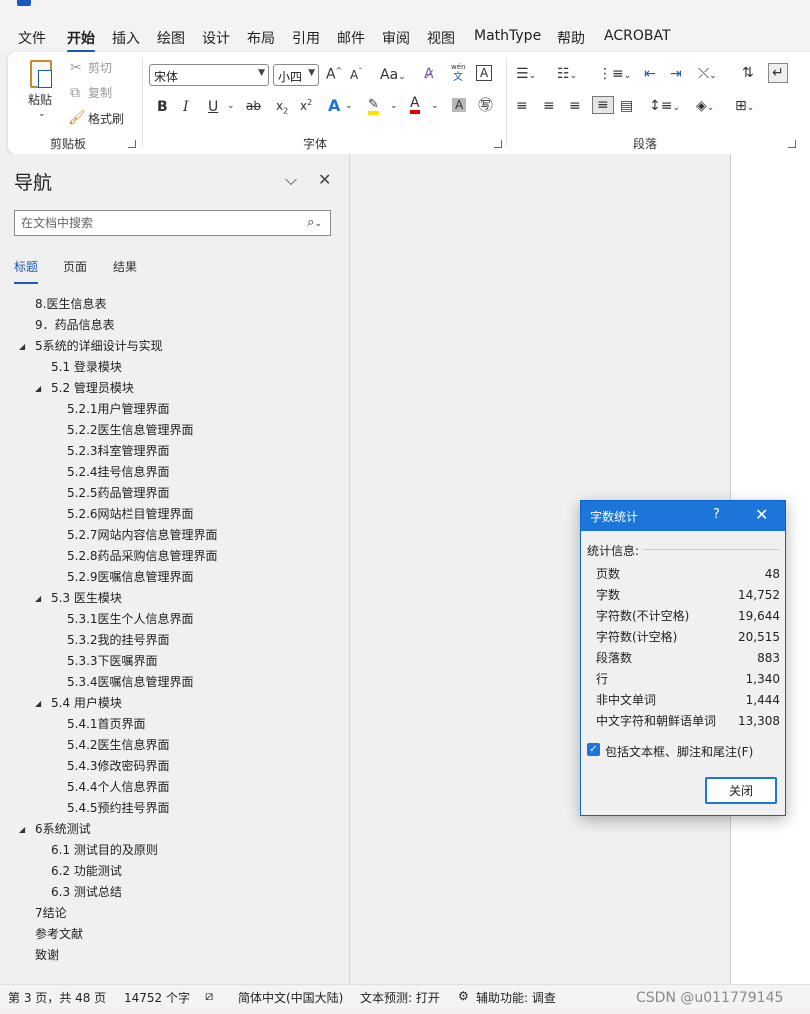 The image size is (810, 1014). Describe the element at coordinates (118, 808) in the screenshot. I see `nav-tree-item: 5.4.5预约挂号界面` at that location.